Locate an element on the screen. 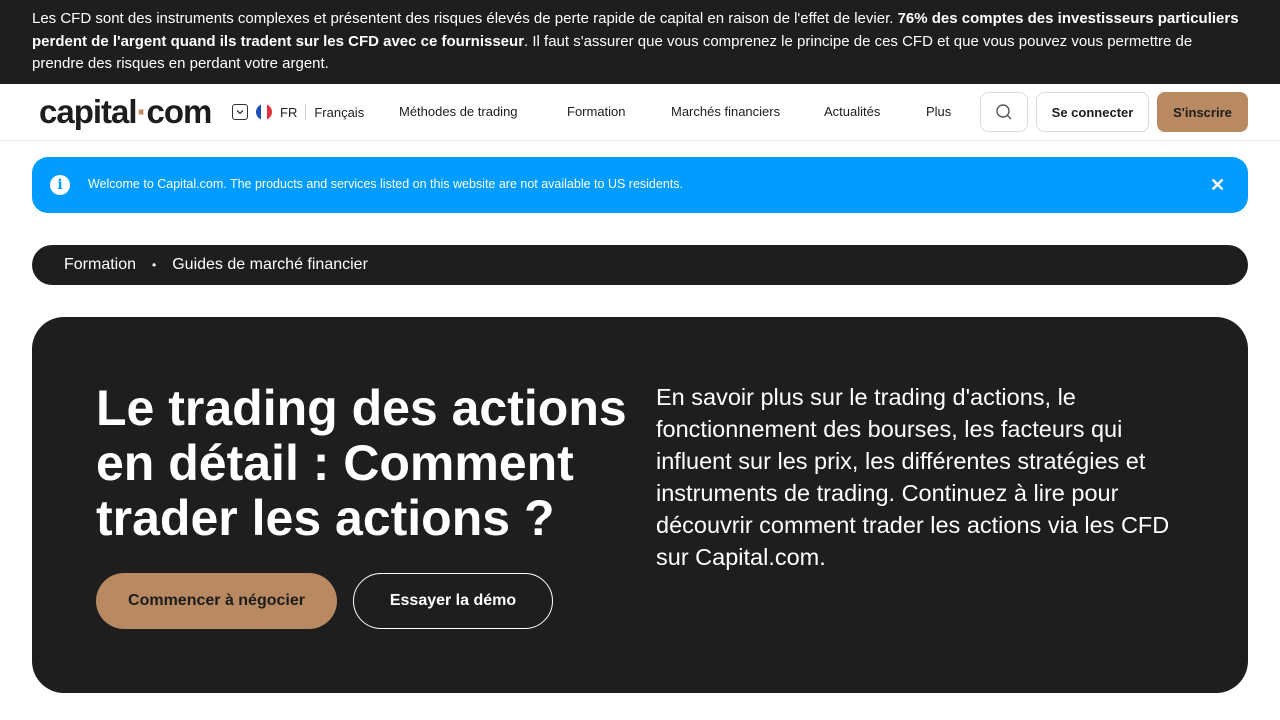 This screenshot has width=1280, height=720. search-icon is located at coordinates (1004, 112).